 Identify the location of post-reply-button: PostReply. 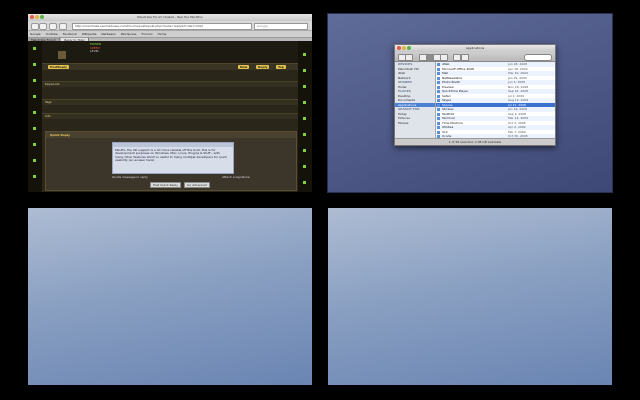
(58, 67).